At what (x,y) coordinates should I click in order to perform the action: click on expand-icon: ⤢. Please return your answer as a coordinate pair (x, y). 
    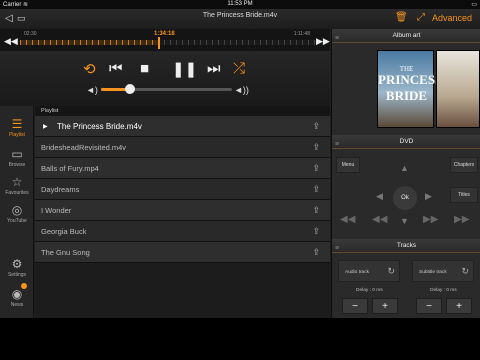
    Looking at the image, I should click on (421, 17).